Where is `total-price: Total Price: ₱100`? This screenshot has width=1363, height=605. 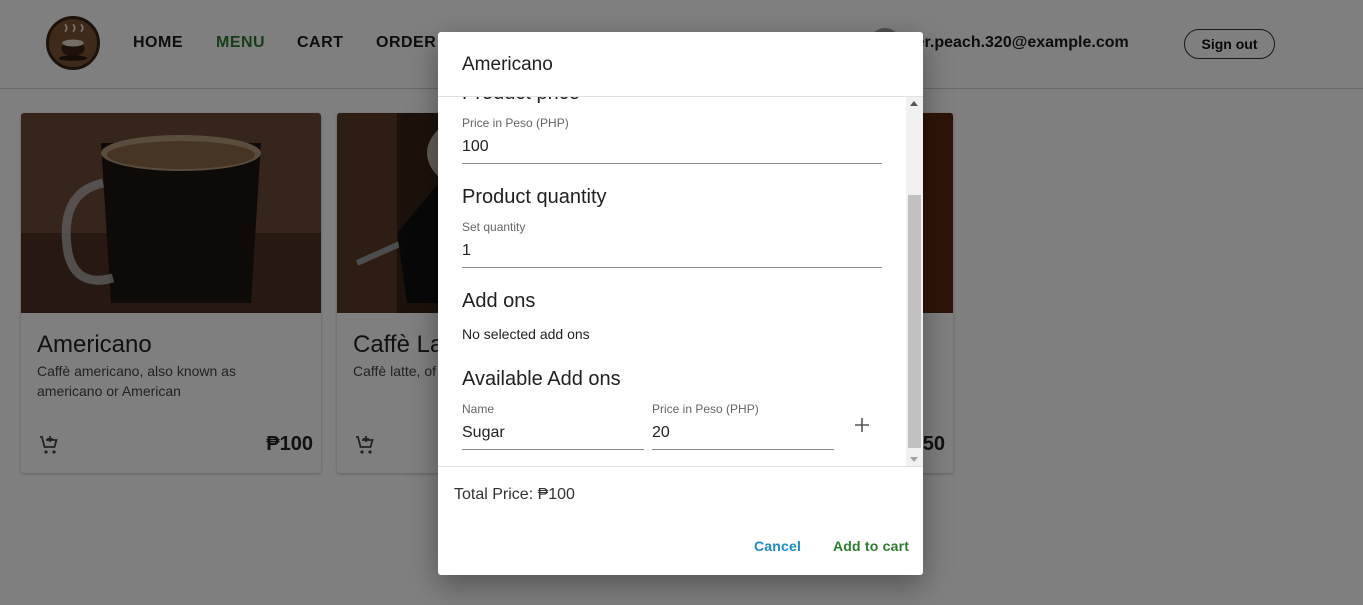
total-price: Total Price: ₱100 is located at coordinates (514, 494).